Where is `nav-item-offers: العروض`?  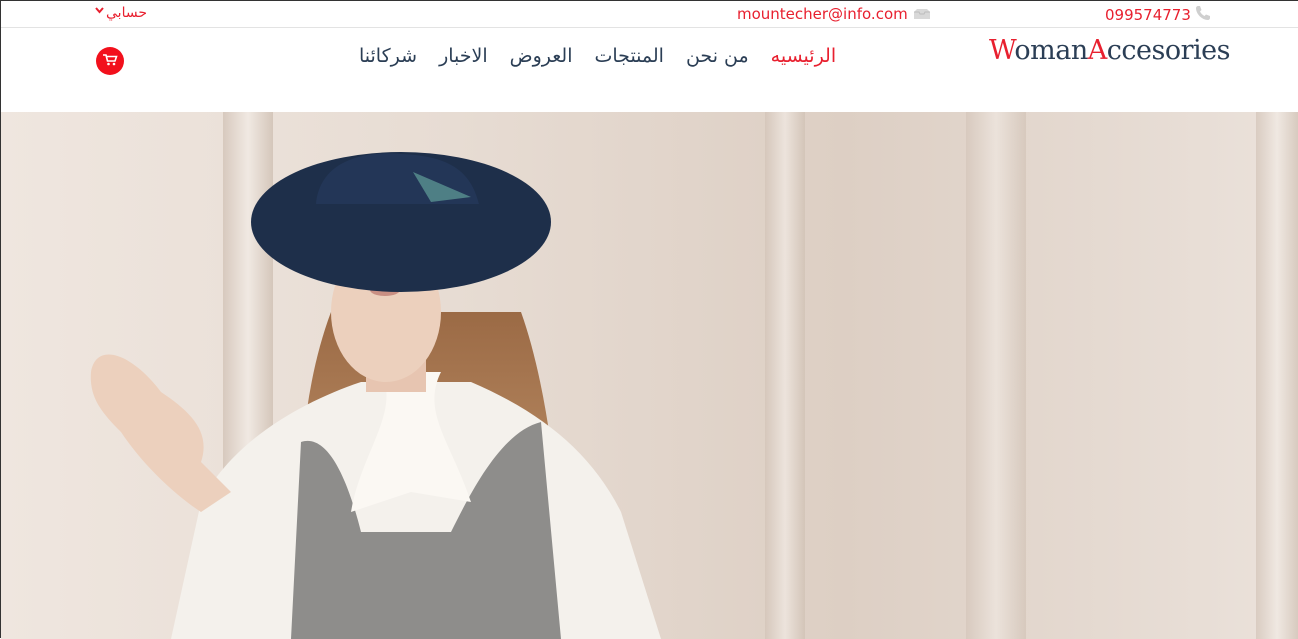
nav-item-offers: العروض is located at coordinates (541, 56).